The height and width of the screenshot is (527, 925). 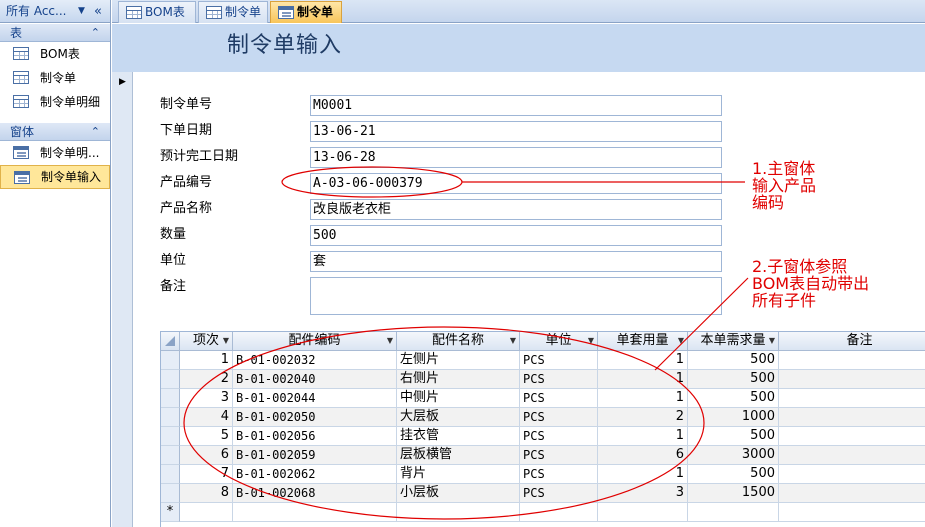 I want to click on cell-part-code: B-01-002056, so click(x=315, y=436).